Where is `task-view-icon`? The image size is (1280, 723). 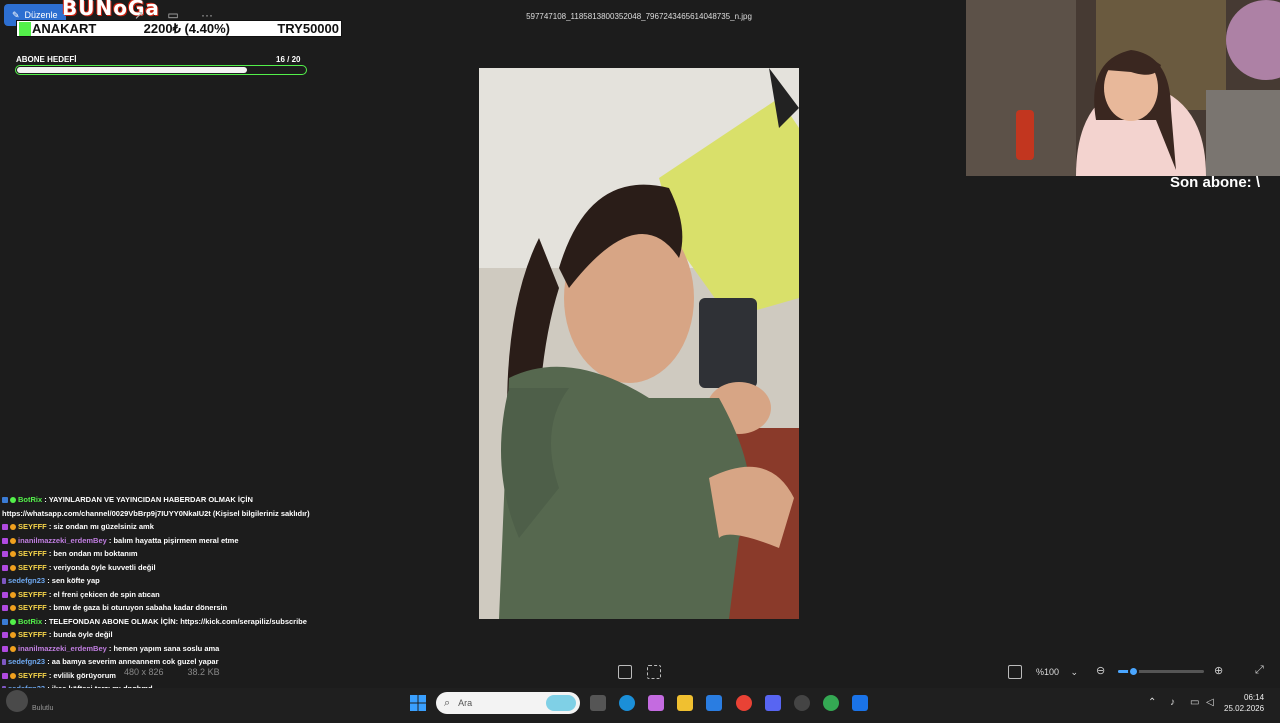 task-view-icon is located at coordinates (598, 703).